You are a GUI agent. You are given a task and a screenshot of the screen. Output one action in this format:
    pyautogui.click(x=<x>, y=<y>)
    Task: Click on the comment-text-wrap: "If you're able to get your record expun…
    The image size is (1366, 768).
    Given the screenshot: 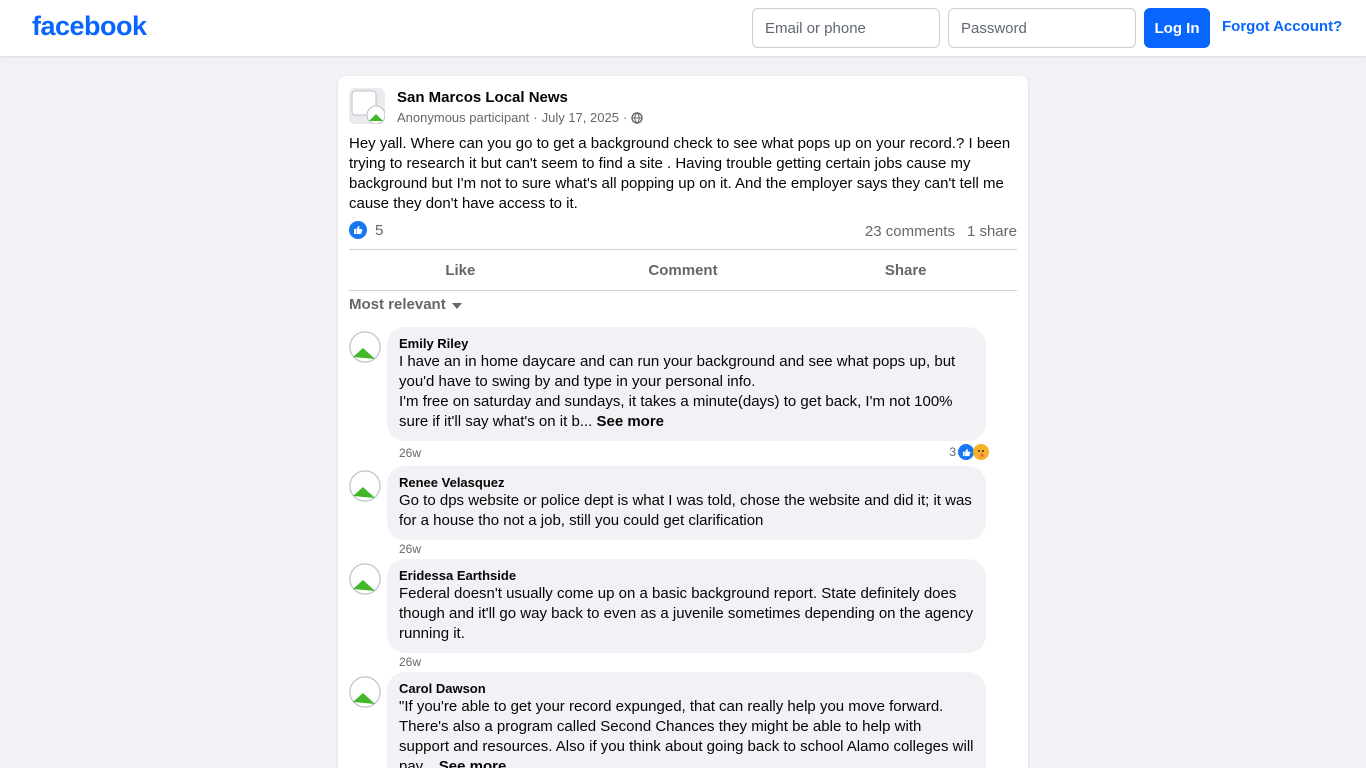 What is the action you would take?
    pyautogui.click(x=686, y=732)
    